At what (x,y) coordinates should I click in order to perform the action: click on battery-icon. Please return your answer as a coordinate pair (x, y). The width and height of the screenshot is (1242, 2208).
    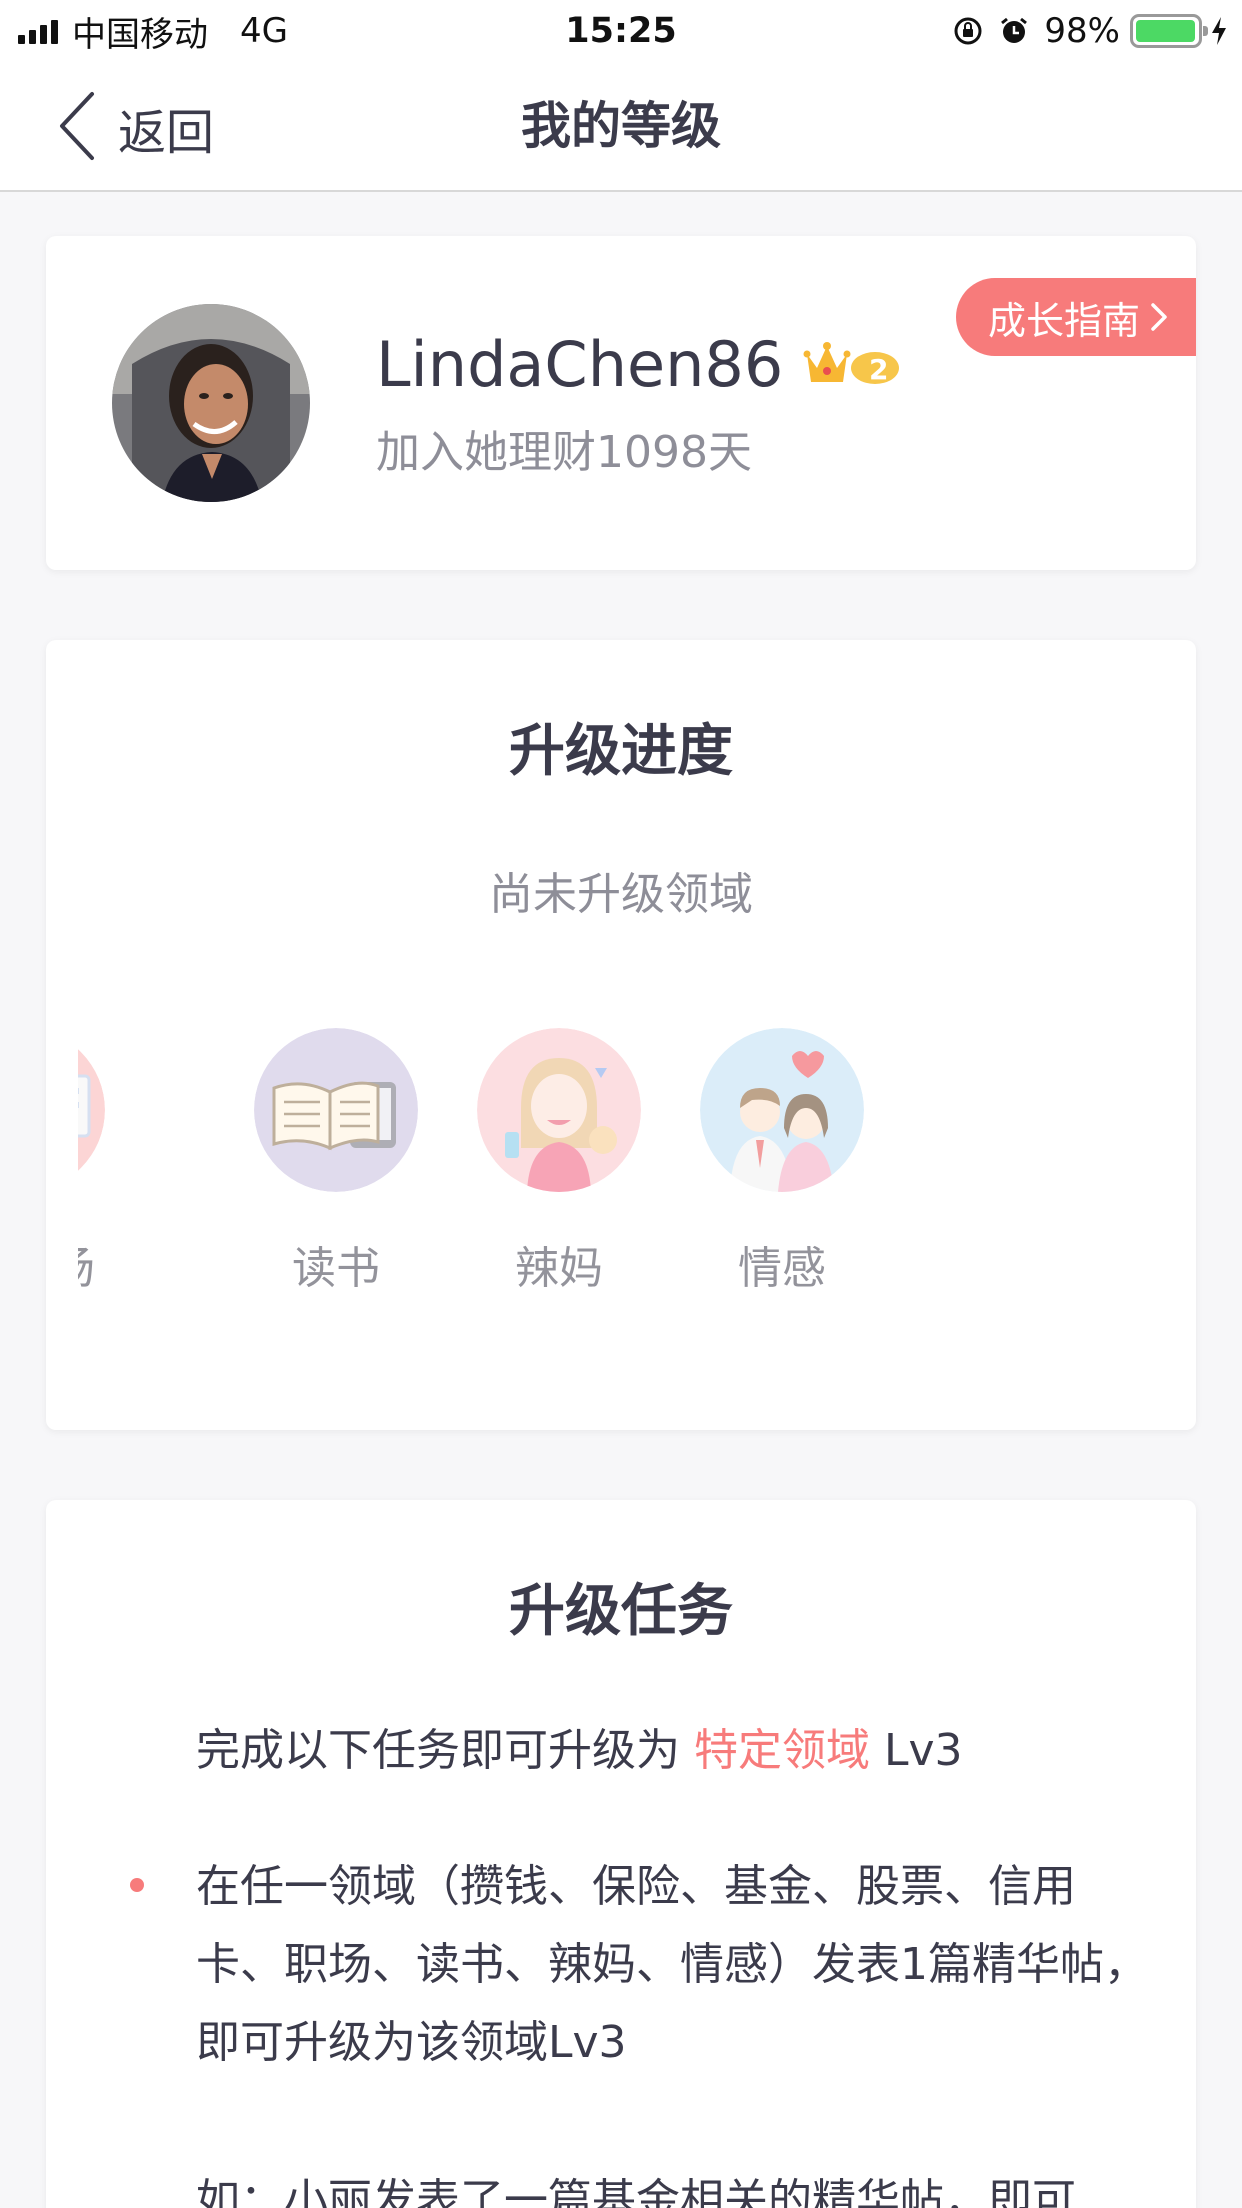
    Looking at the image, I should click on (1169, 31).